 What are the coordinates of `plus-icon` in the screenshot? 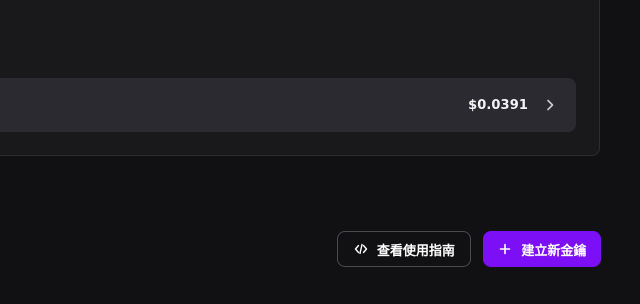 It's located at (505, 249).